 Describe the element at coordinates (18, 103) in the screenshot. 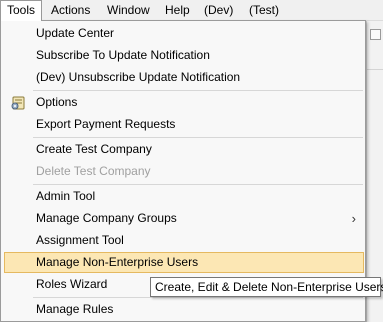

I see `options-icon` at that location.